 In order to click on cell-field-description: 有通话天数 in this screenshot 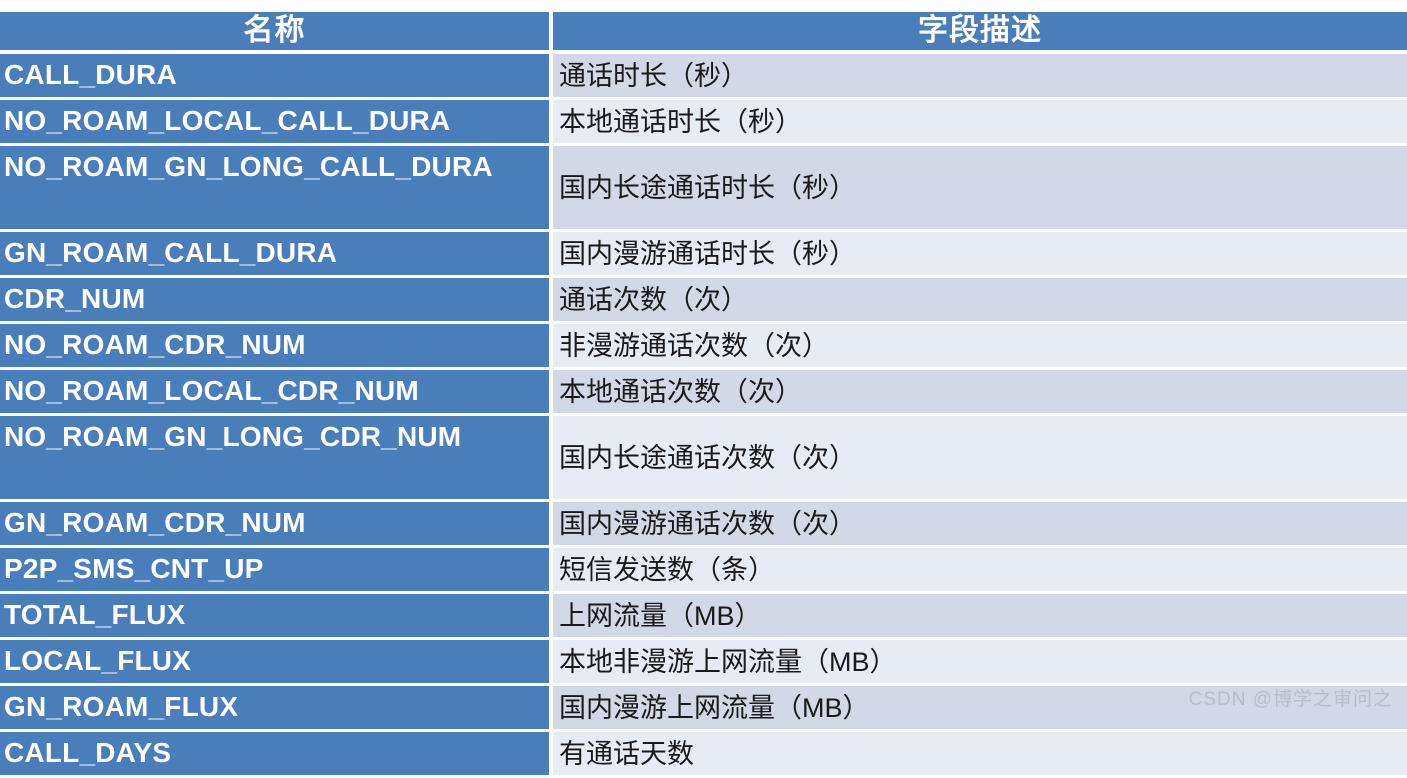, I will do `click(980, 755)`.